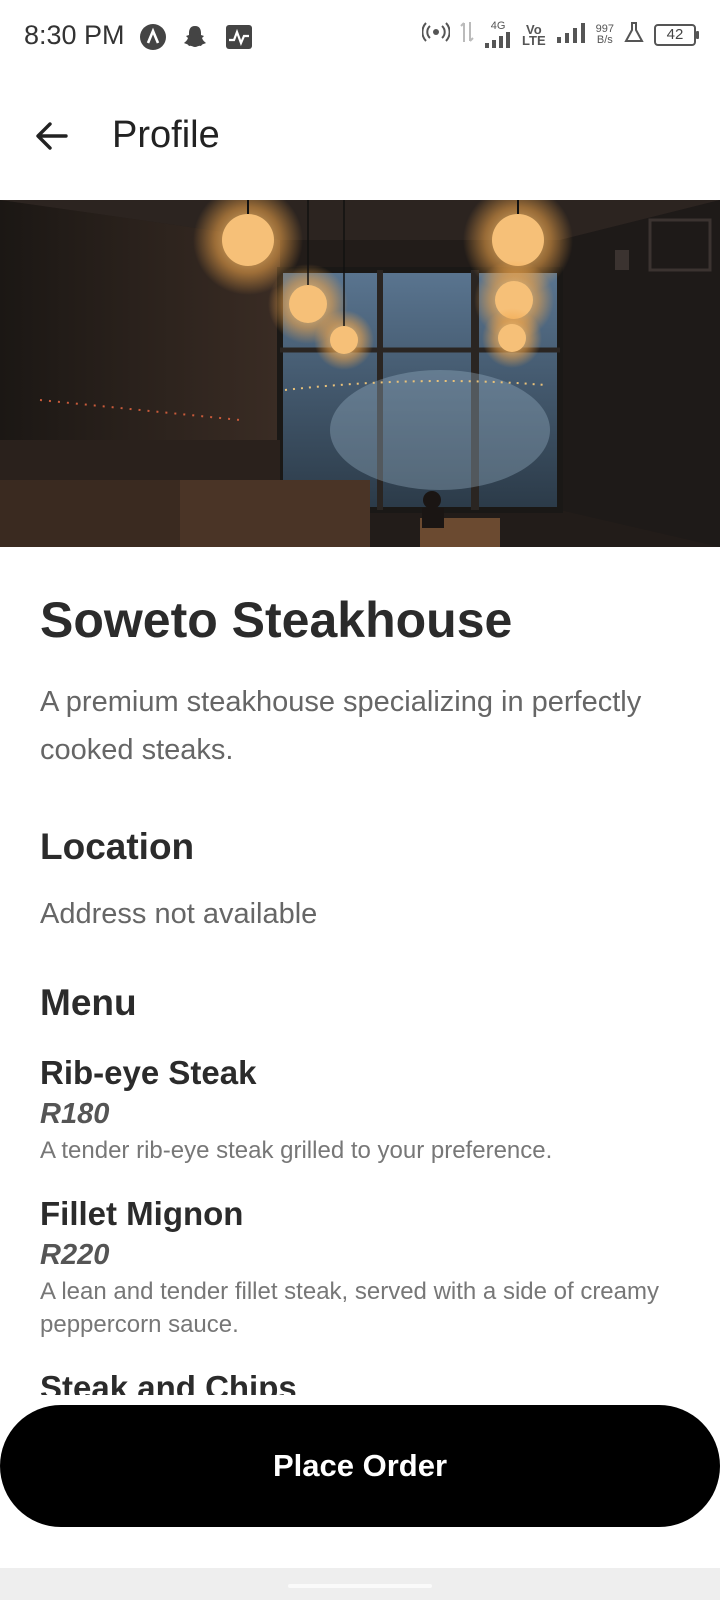 This screenshot has width=720, height=1600. What do you see at coordinates (534, 34) in the screenshot?
I see `volte-indicator: Vo LTE` at bounding box center [534, 34].